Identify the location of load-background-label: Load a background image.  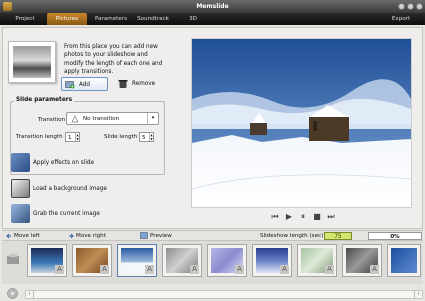
(70, 189).